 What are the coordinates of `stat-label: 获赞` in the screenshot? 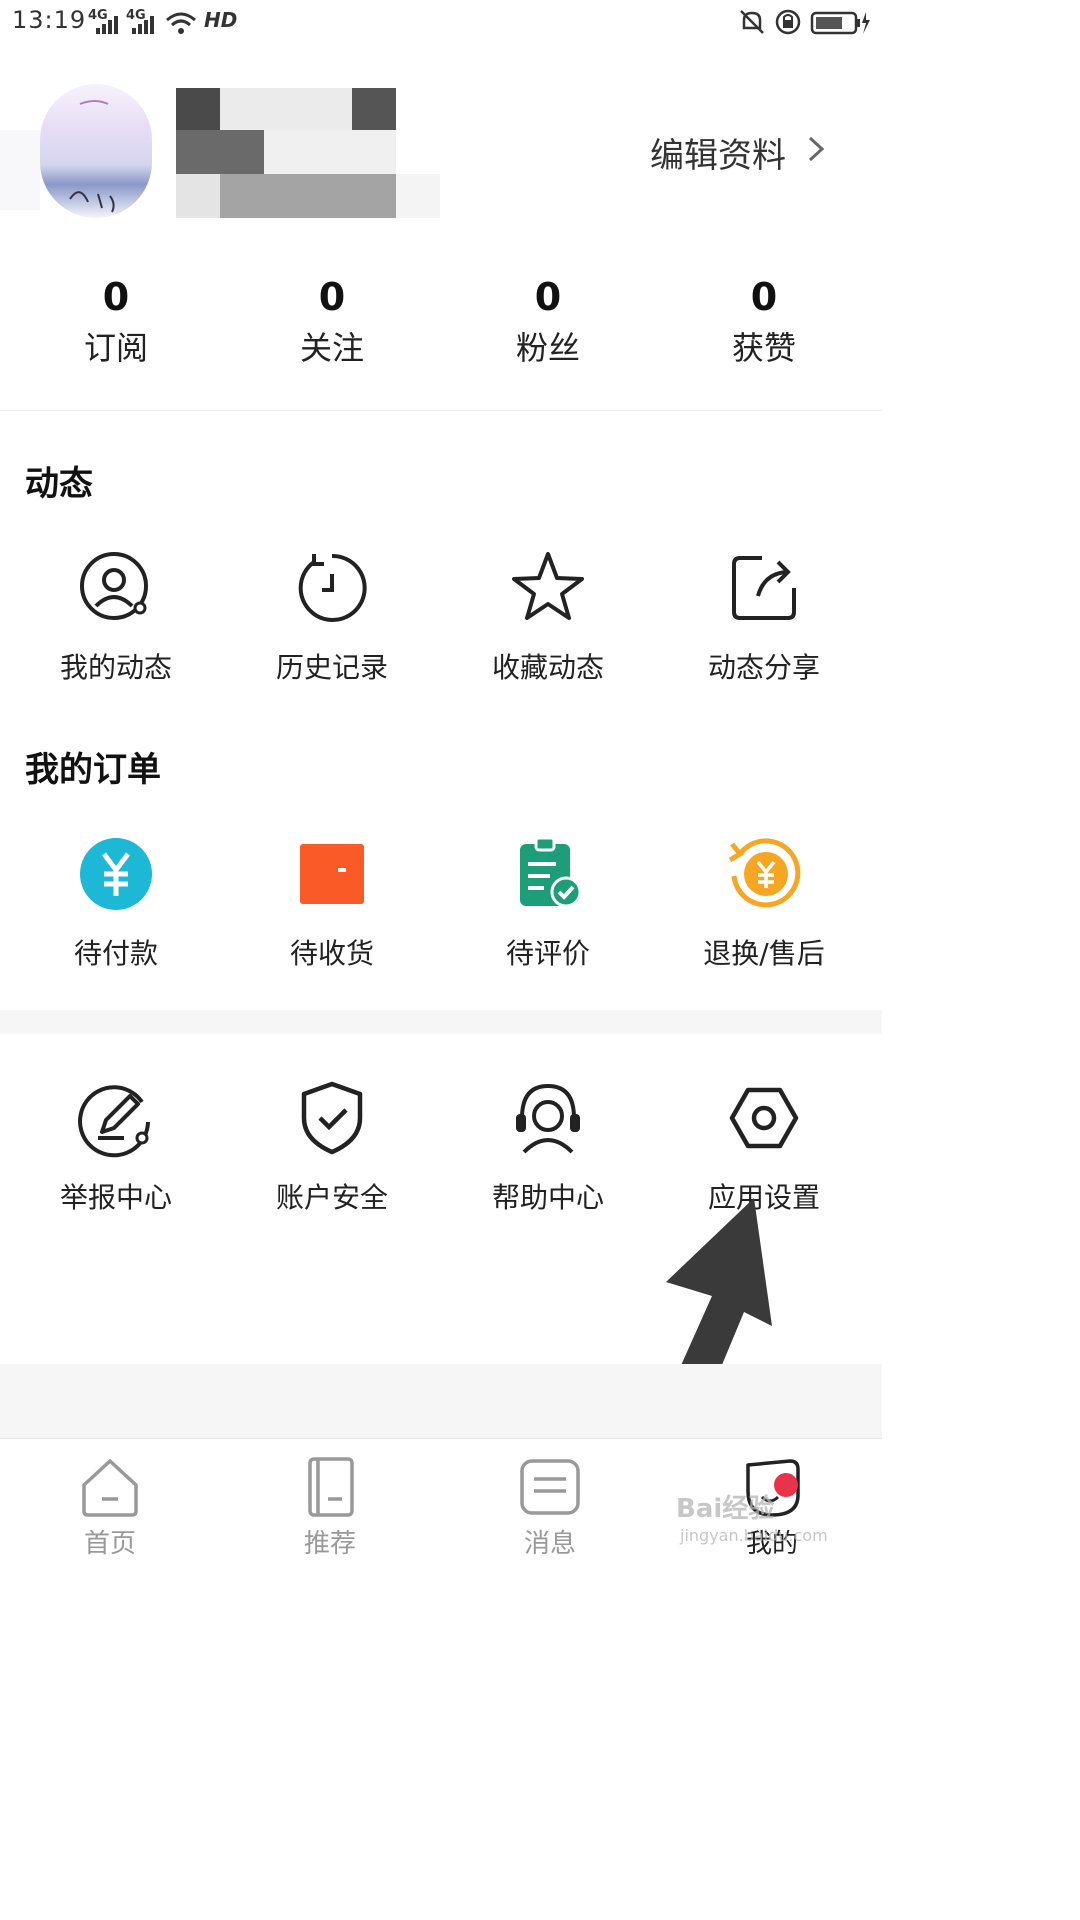 It's located at (763, 348).